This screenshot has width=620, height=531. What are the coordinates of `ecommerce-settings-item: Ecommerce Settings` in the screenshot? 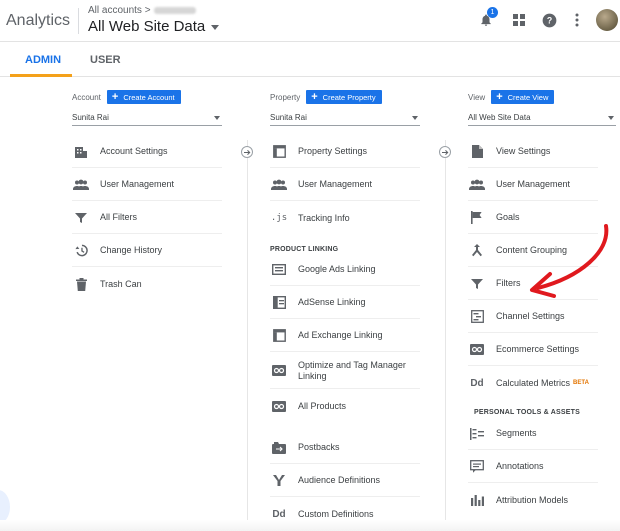 It's located at (533, 350).